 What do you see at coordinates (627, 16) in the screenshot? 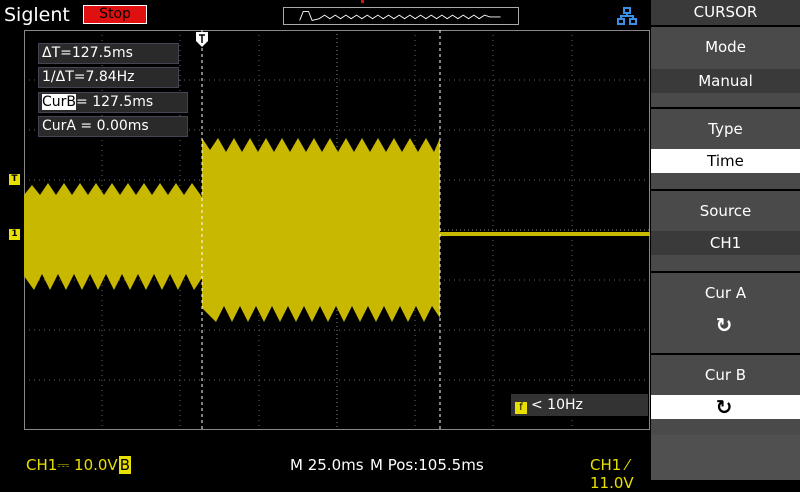
I see `network-icon` at bounding box center [627, 16].